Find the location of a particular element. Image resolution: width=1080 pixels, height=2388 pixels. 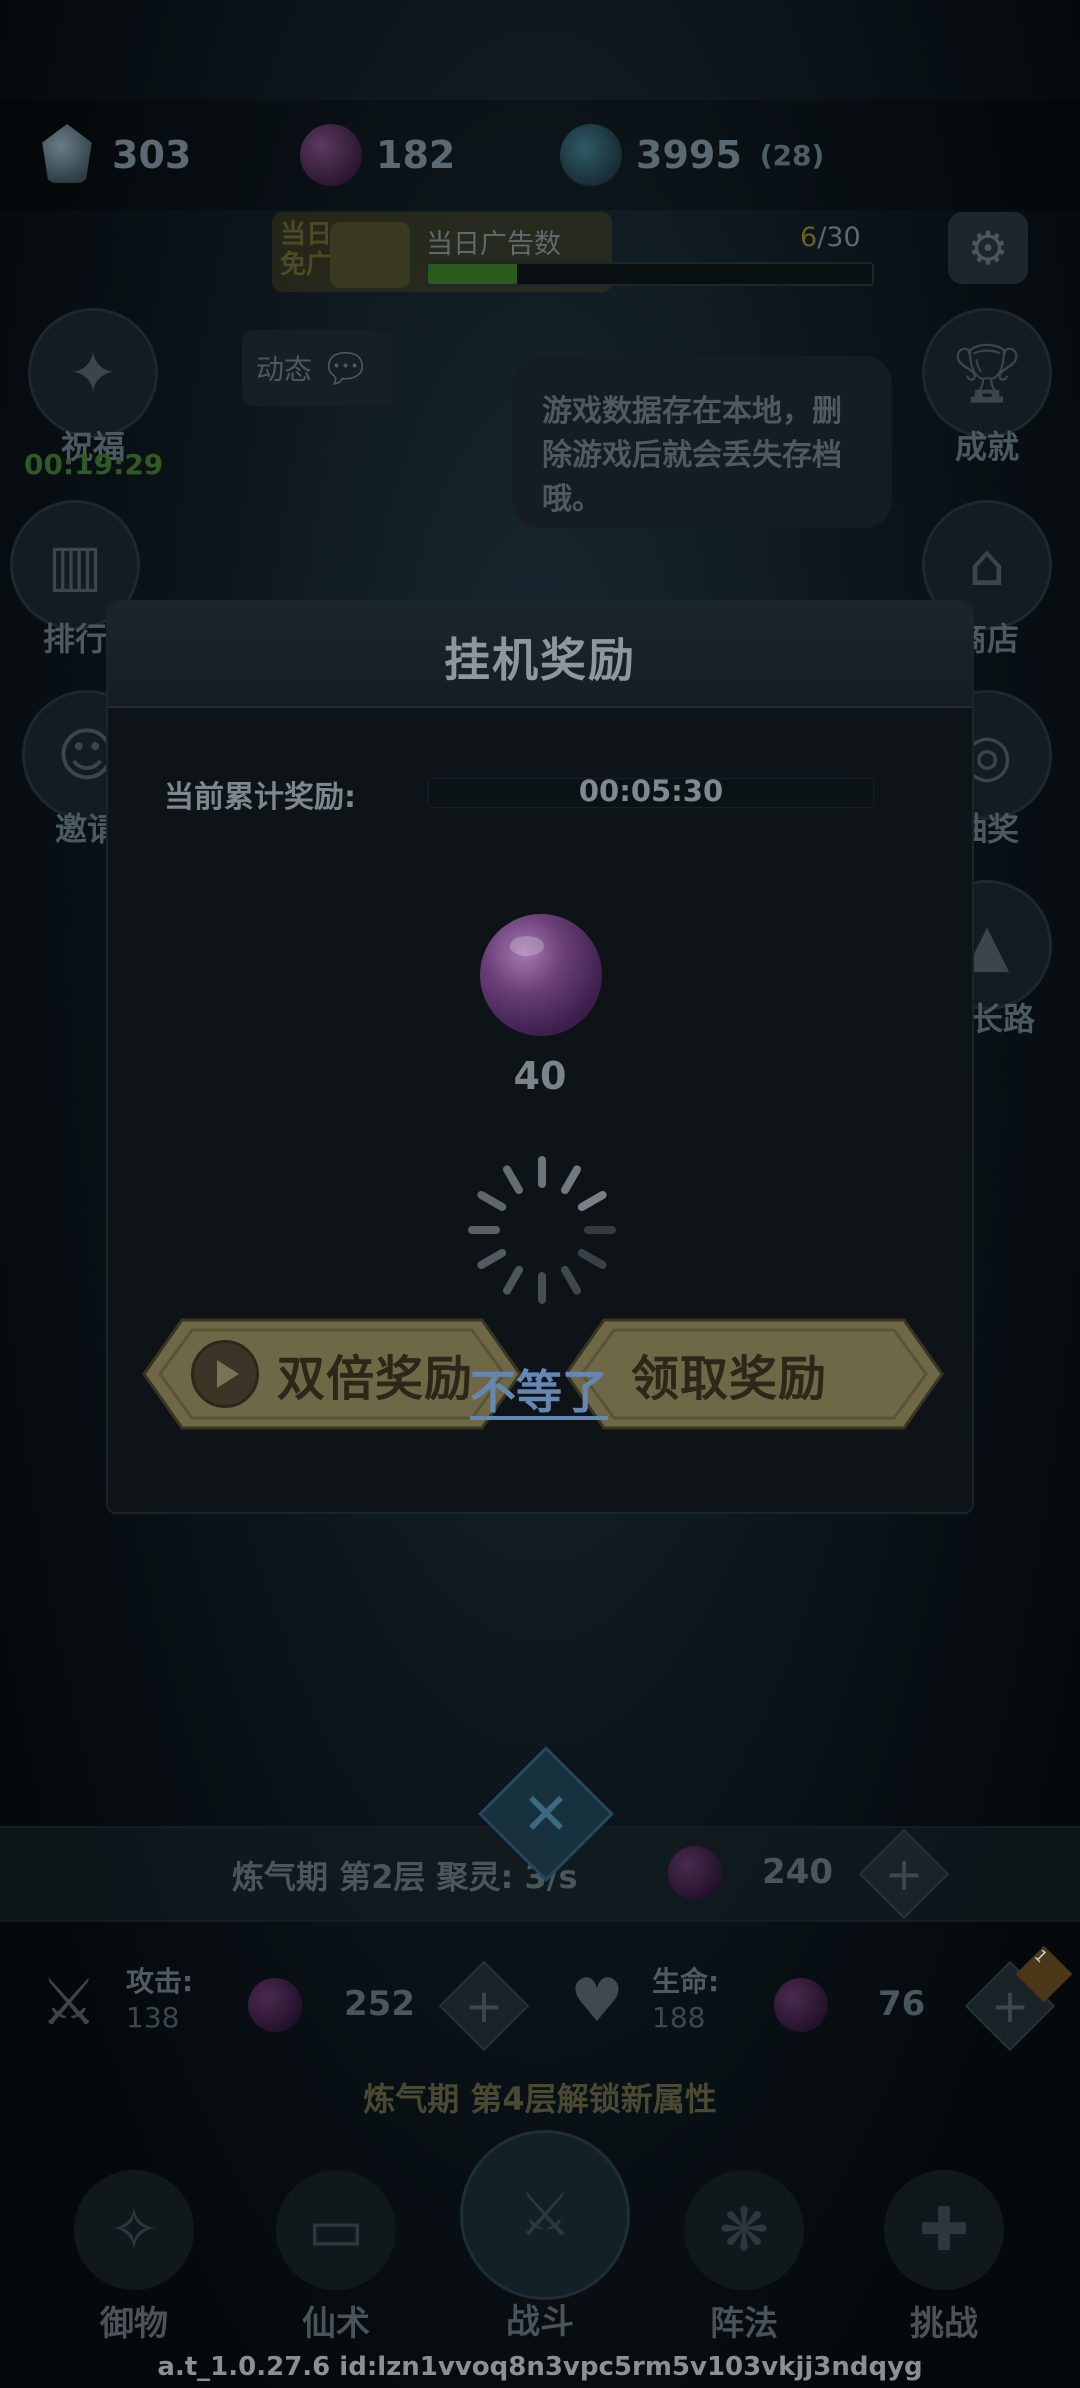

claim-reward-button: 领取奖励 is located at coordinates (754, 1374).